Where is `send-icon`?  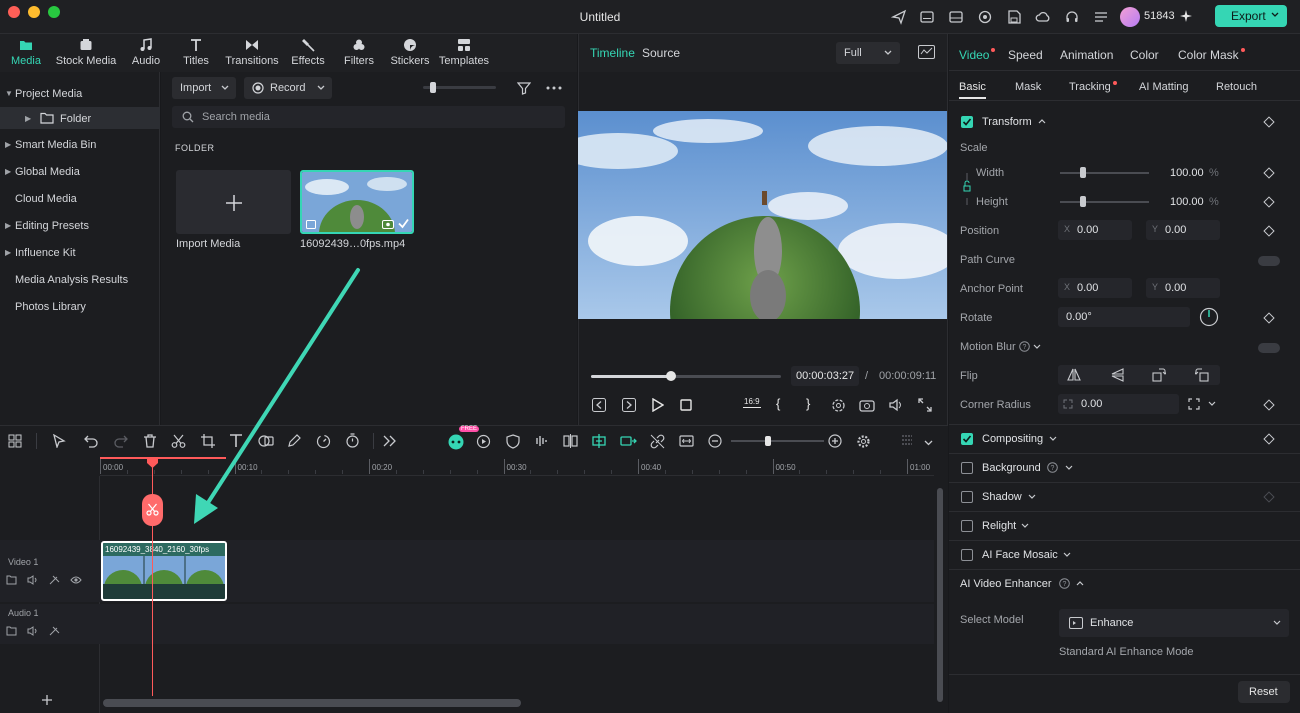 send-icon is located at coordinates (899, 17).